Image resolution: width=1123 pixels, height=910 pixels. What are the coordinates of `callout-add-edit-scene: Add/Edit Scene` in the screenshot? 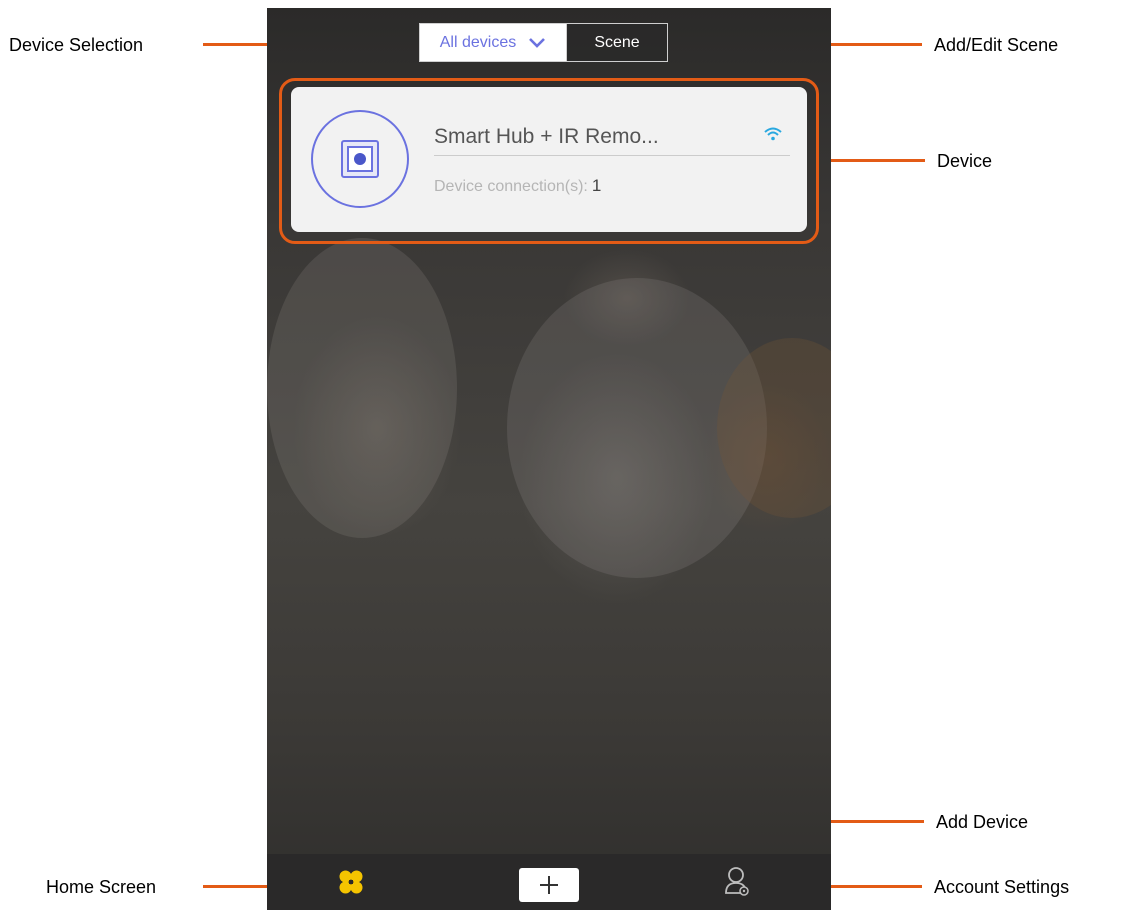 It's located at (996, 45).